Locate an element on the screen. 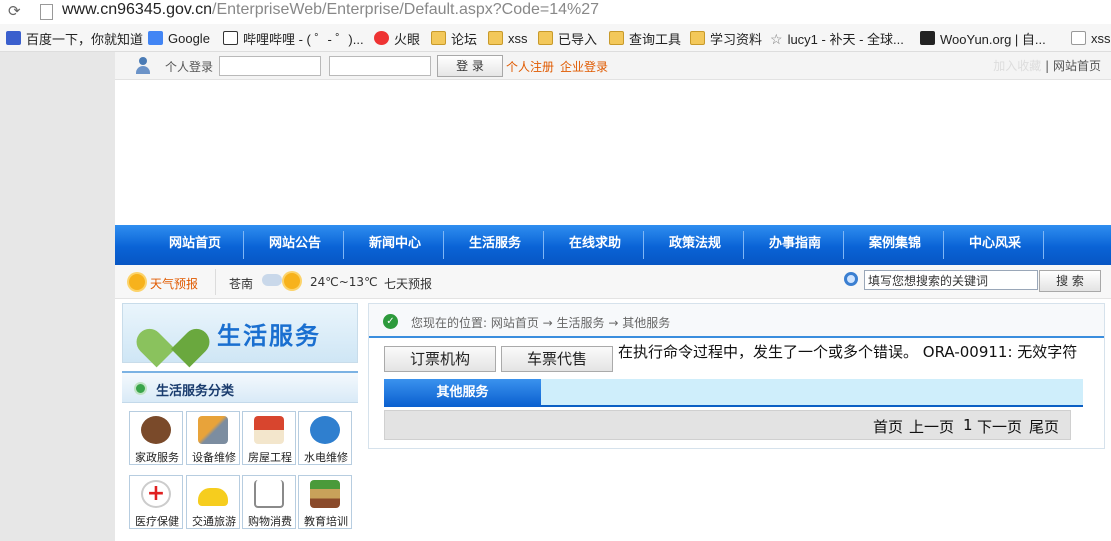 The image size is (1111, 541). pager-last: 尾页 is located at coordinates (1044, 426).